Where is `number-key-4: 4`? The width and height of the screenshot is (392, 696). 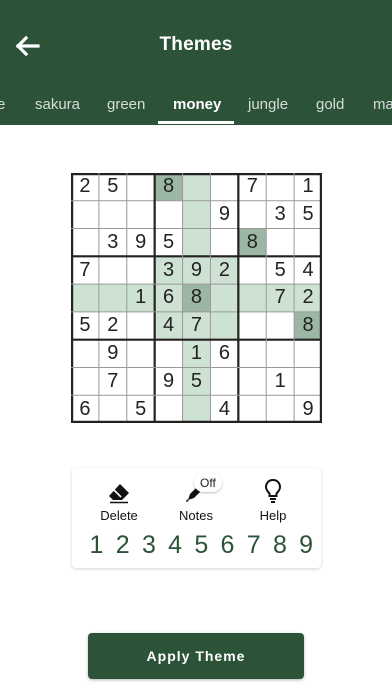
number-key-4: 4 is located at coordinates (175, 545).